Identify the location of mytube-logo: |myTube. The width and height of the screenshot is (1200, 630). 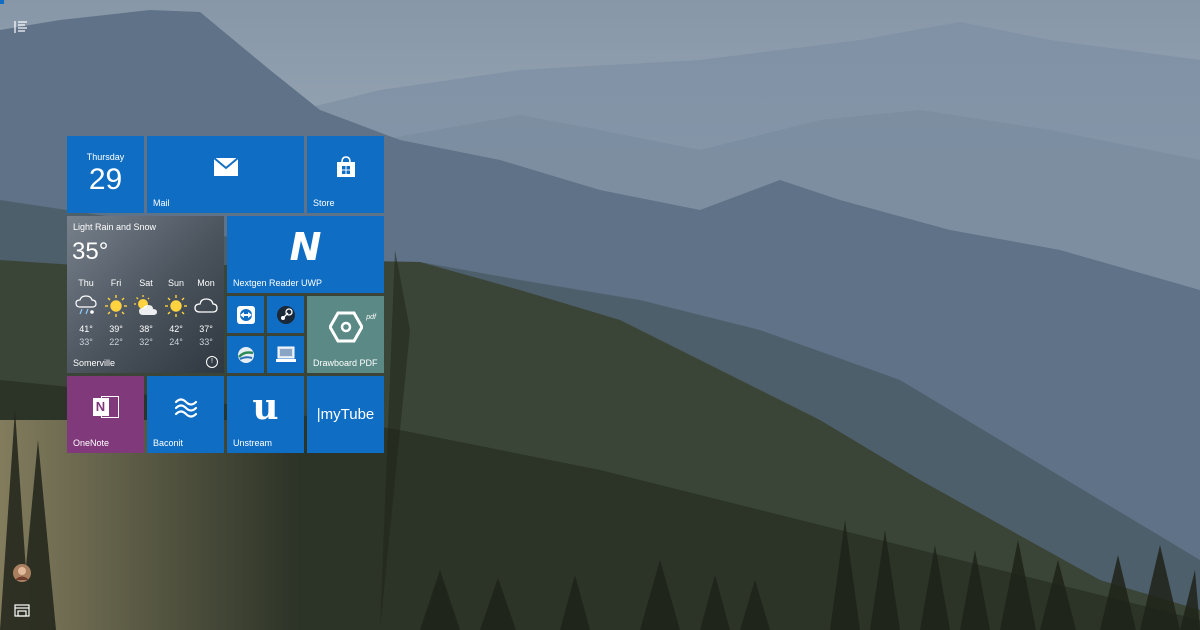
(345, 414).